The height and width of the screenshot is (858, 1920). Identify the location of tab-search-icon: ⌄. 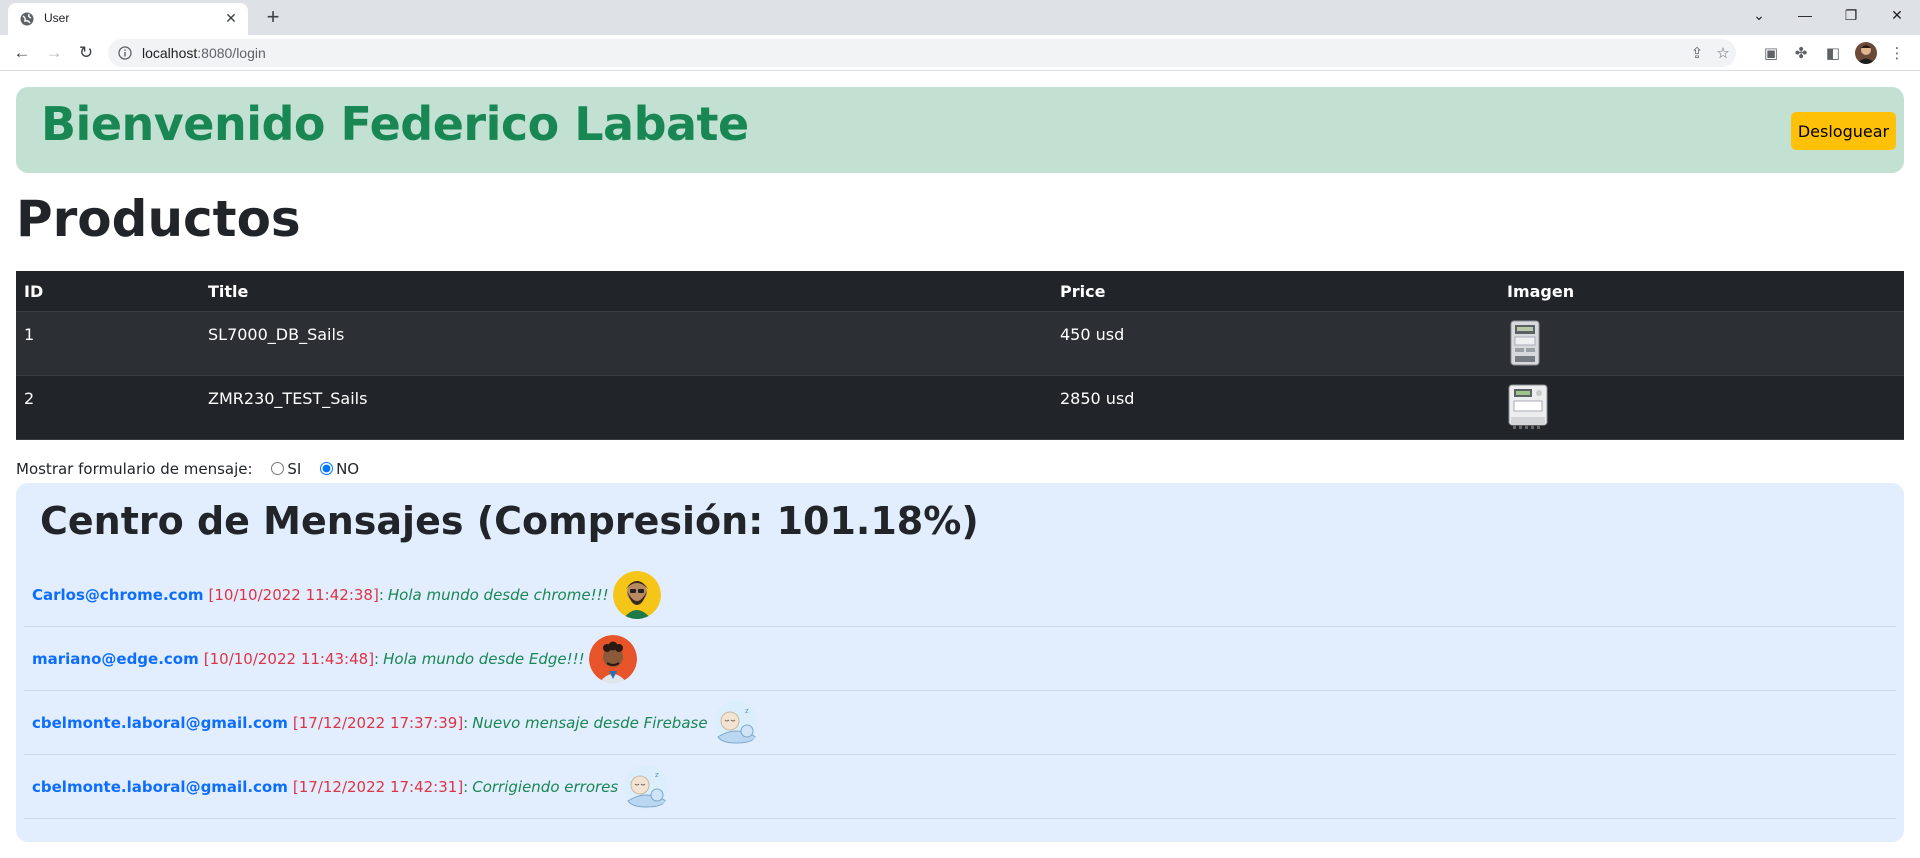
(1759, 15).